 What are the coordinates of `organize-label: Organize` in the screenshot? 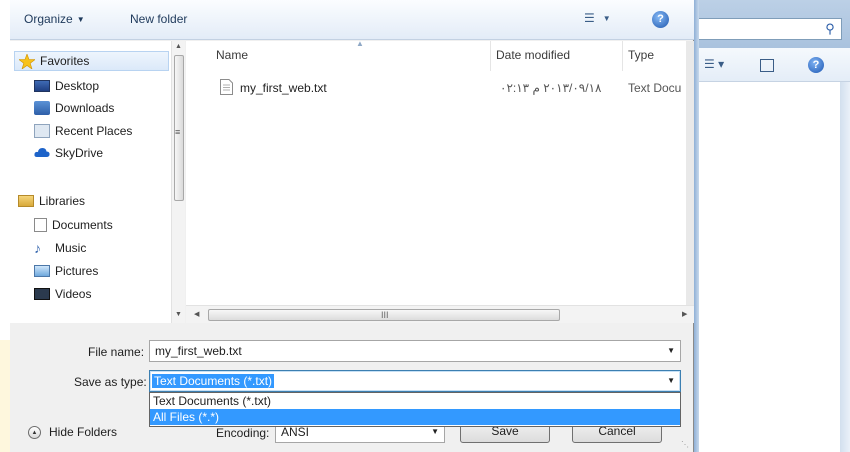 It's located at (48, 19).